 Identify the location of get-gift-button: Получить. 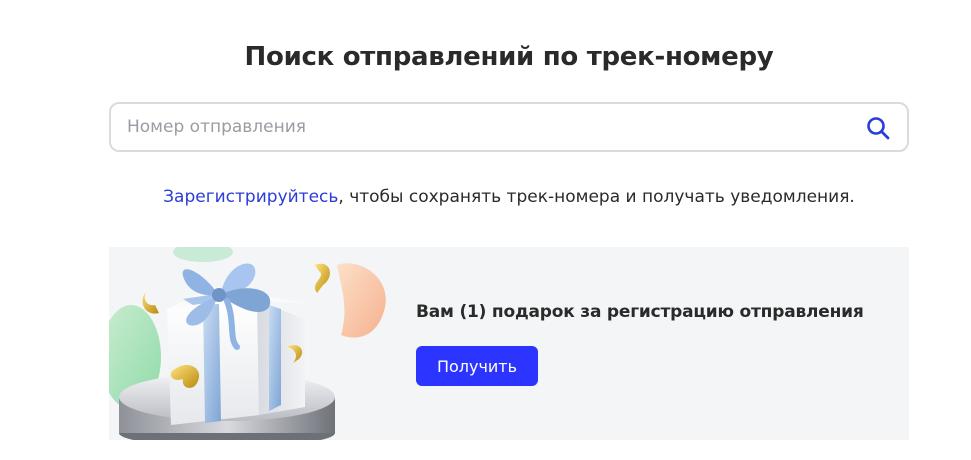
(477, 366).